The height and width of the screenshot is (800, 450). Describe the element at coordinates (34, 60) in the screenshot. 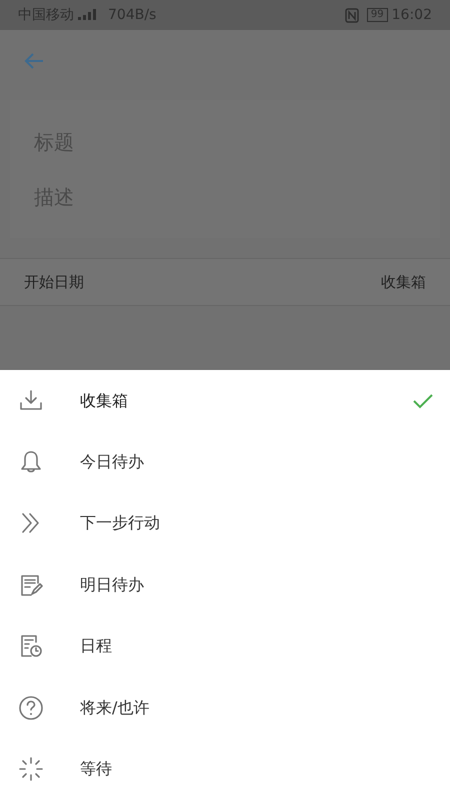

I see `back-arrow-icon` at that location.